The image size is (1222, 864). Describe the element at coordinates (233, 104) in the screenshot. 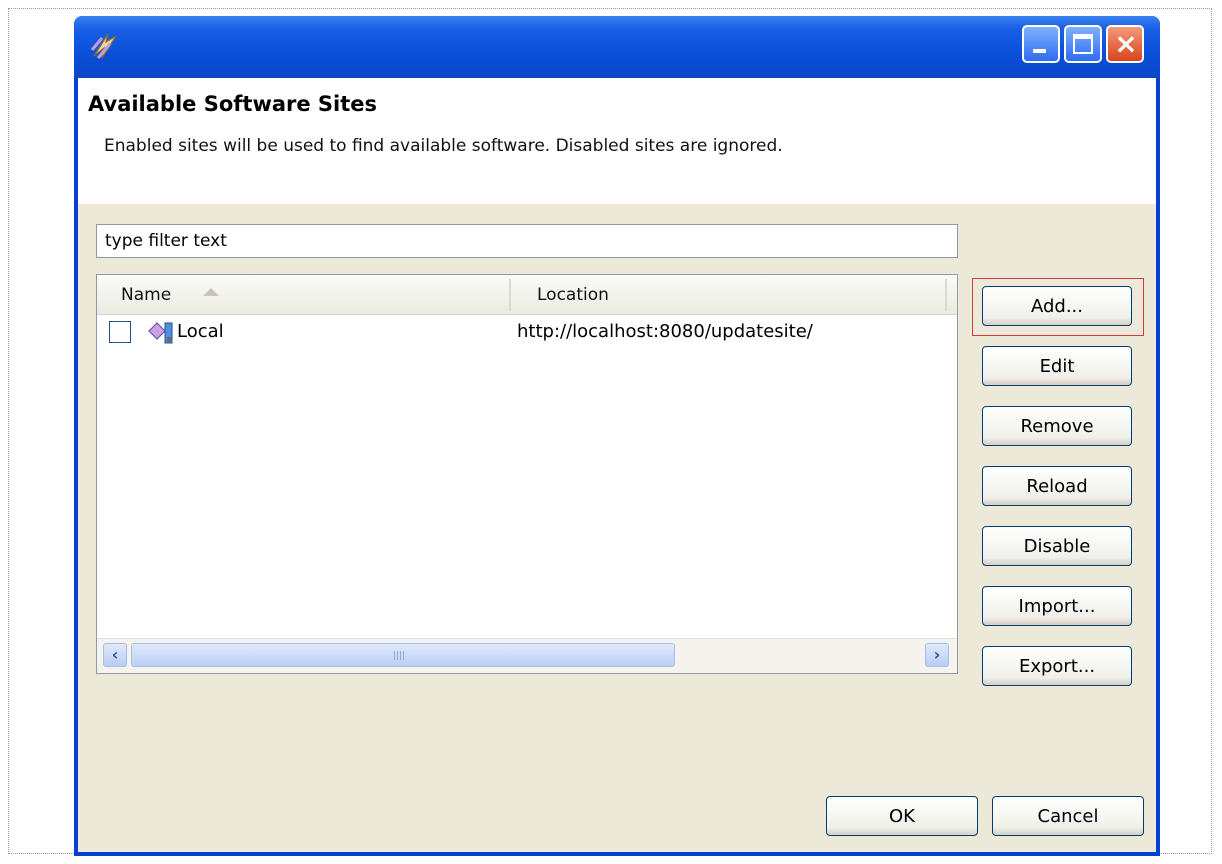

I see `page-title: Available Software Sites` at that location.